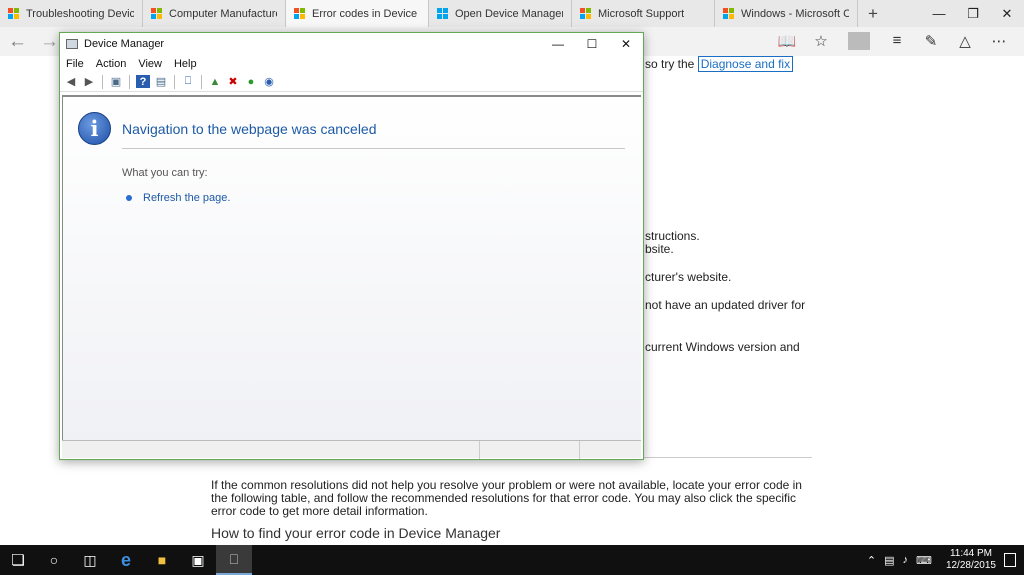 The image size is (1024, 575). Describe the element at coordinates (150, 64) in the screenshot. I see `menu-view: View` at that location.